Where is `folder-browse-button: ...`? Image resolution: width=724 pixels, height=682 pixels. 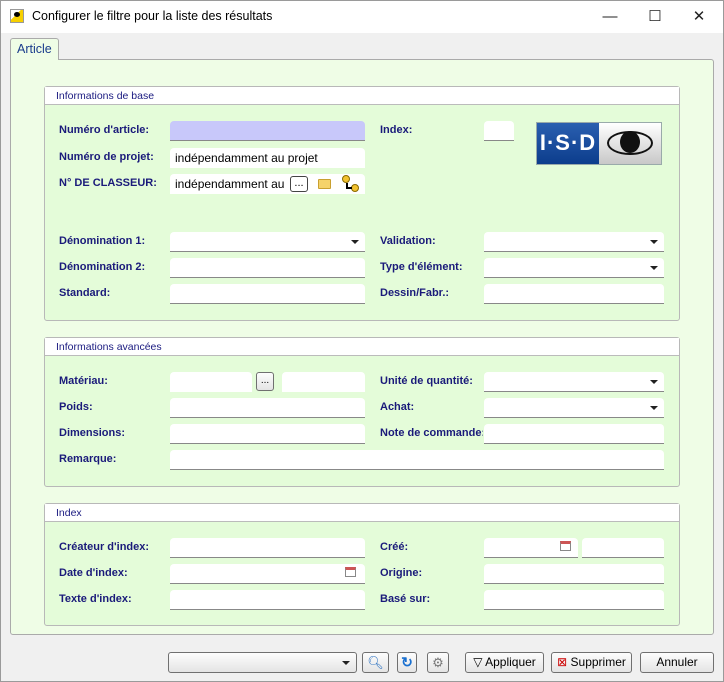
folder-browse-button: ... is located at coordinates (299, 184).